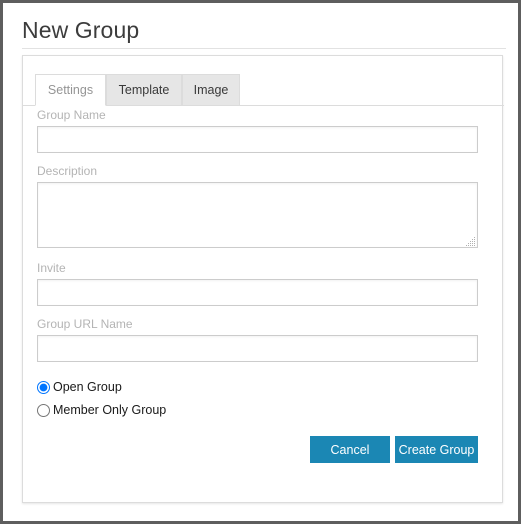 Image resolution: width=521 pixels, height=524 pixels. Describe the element at coordinates (85, 324) in the screenshot. I see `group-url-name-label: Group URL Name` at that location.